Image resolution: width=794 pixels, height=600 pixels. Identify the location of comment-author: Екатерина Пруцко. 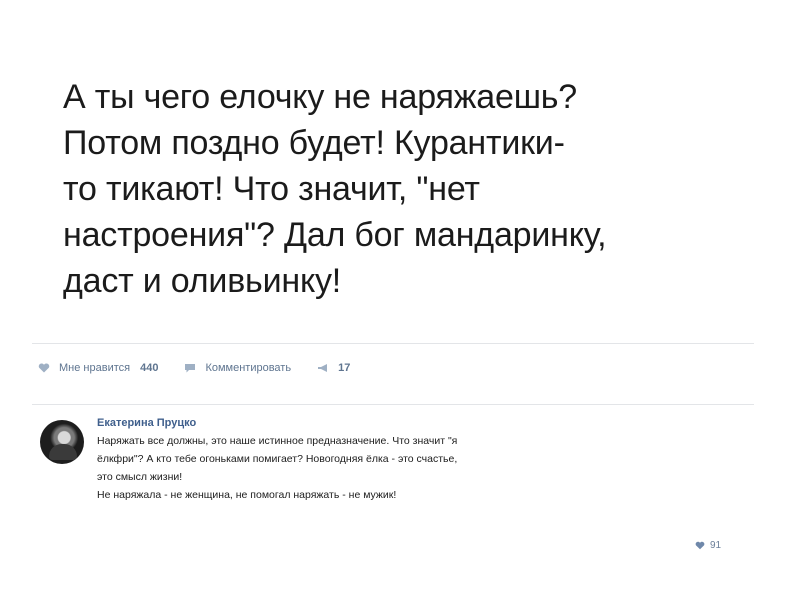
(427, 423).